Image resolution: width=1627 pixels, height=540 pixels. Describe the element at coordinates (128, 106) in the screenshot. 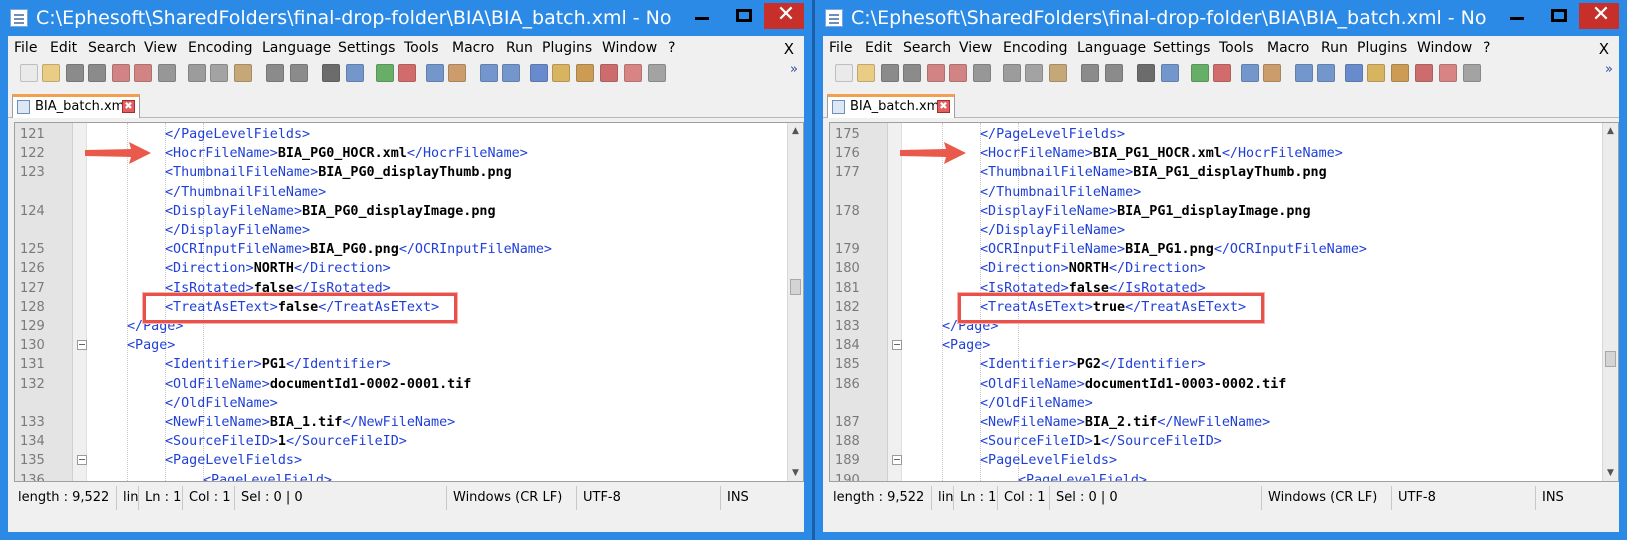

I see `tab-close-icon: ✖` at that location.